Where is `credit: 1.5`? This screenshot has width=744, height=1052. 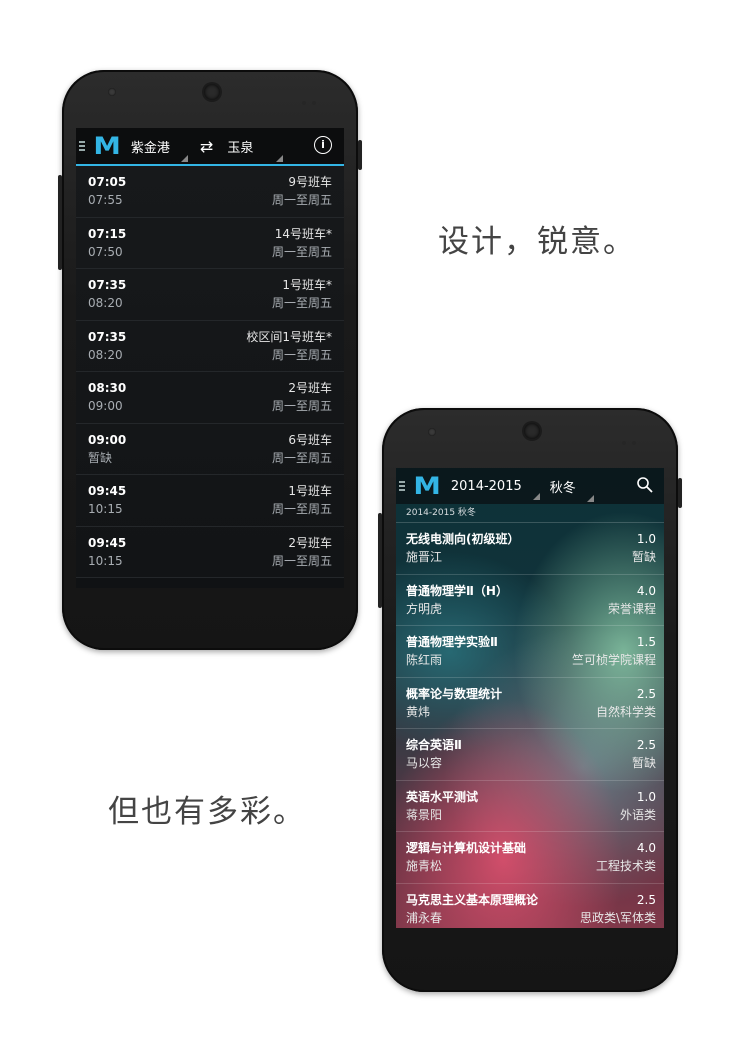 credit: 1.5 is located at coordinates (646, 642).